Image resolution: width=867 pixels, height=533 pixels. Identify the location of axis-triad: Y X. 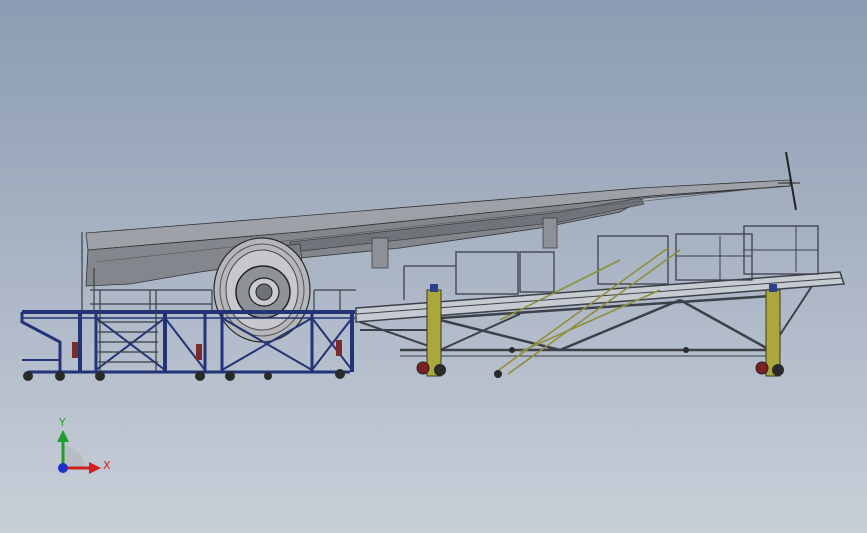
(84, 445).